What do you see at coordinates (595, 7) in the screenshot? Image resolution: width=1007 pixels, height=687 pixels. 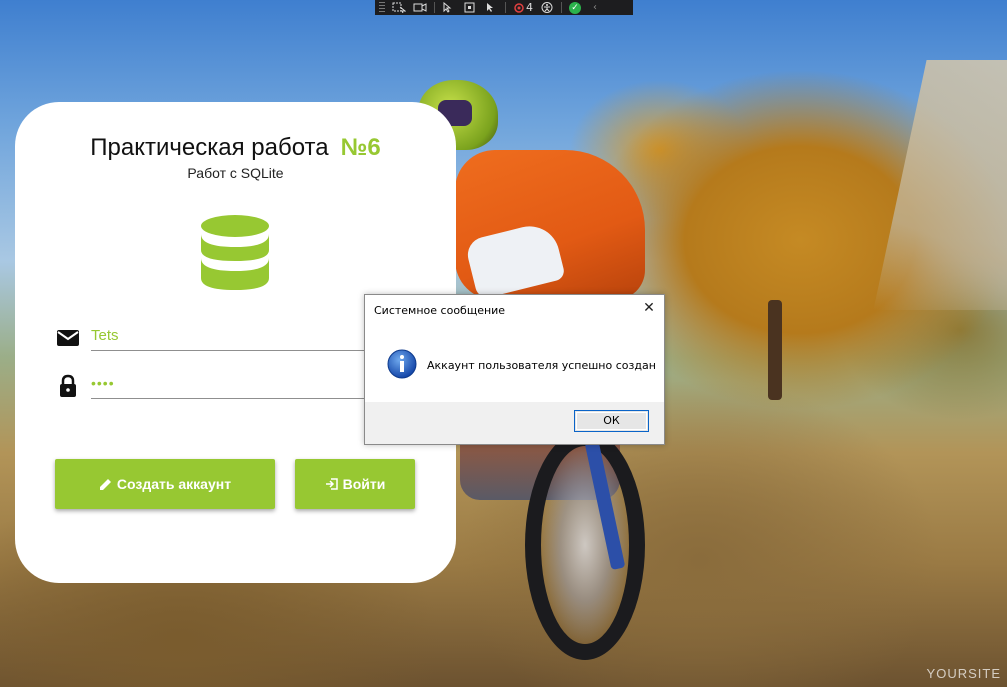 I see `collapse-icon: ‹` at bounding box center [595, 7].